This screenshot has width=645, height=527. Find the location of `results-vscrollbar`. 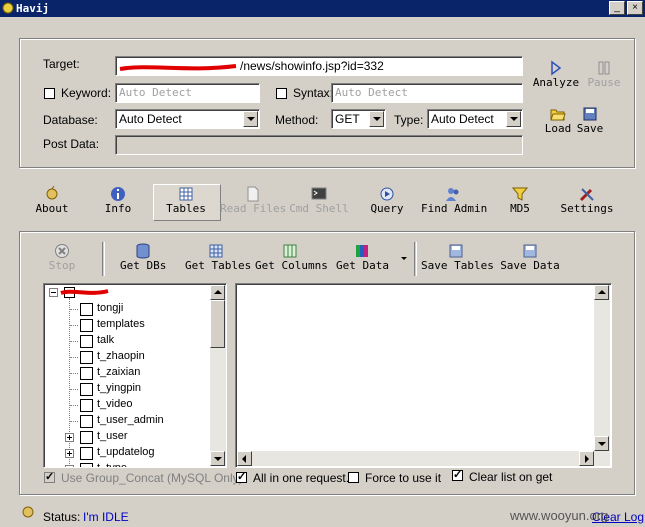

results-vscrollbar is located at coordinates (602, 368).